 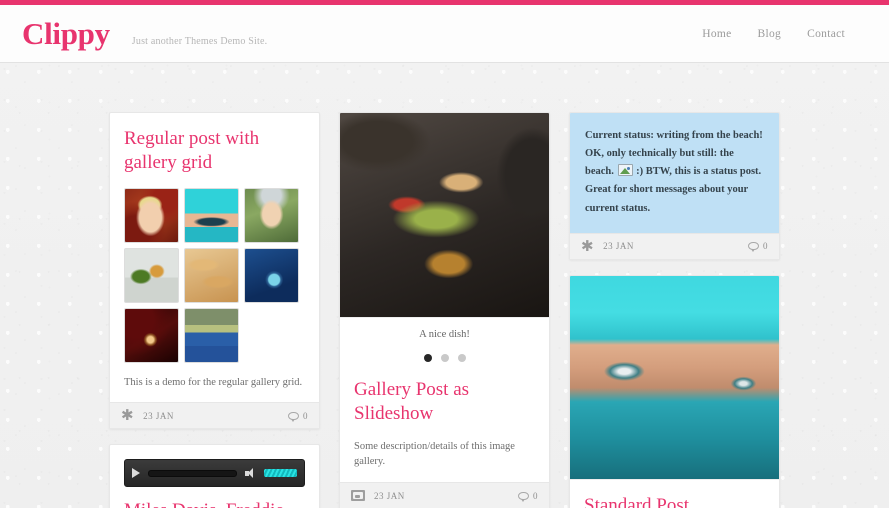 I want to click on post-title: Regular post with gallery grid, so click(x=214, y=151).